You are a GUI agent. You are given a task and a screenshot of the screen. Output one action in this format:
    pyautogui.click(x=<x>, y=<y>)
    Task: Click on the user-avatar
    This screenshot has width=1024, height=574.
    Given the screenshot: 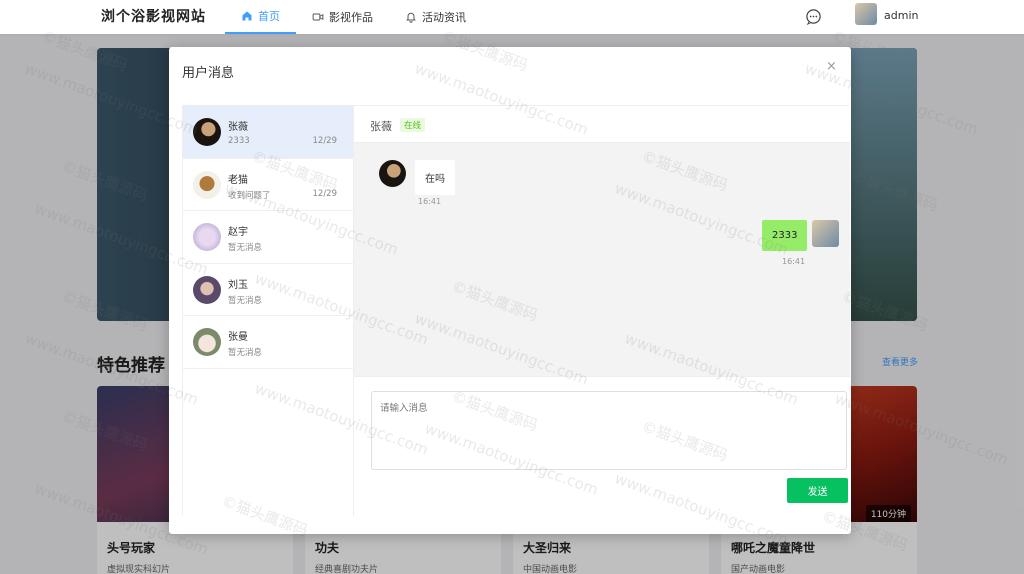 What is the action you would take?
    pyautogui.click(x=866, y=14)
    